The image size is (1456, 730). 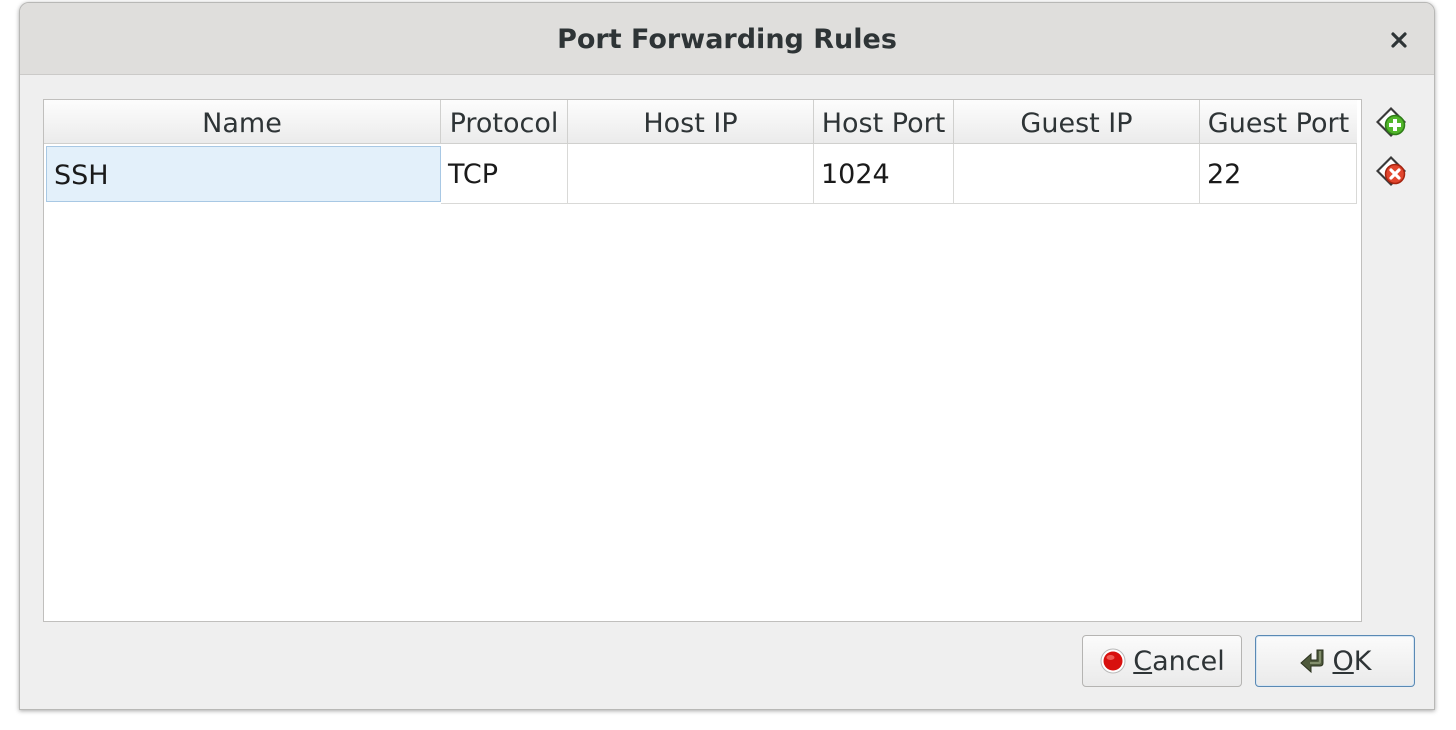 I want to click on close-icon, so click(x=1399, y=40).